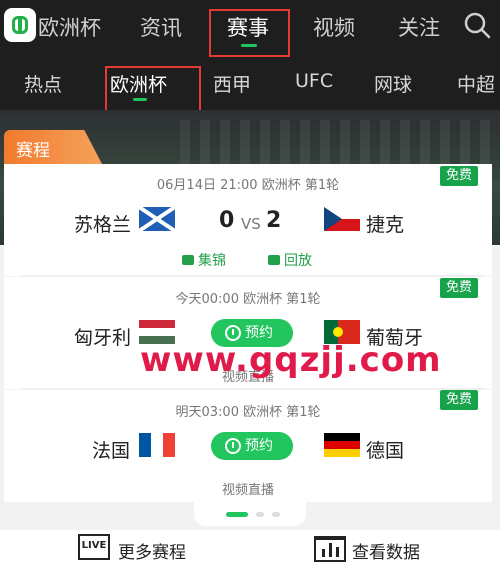 This screenshot has width=500, height=568. Describe the element at coordinates (314, 81) in the screenshot. I see `sub-tab-ufc: UFC` at that location.